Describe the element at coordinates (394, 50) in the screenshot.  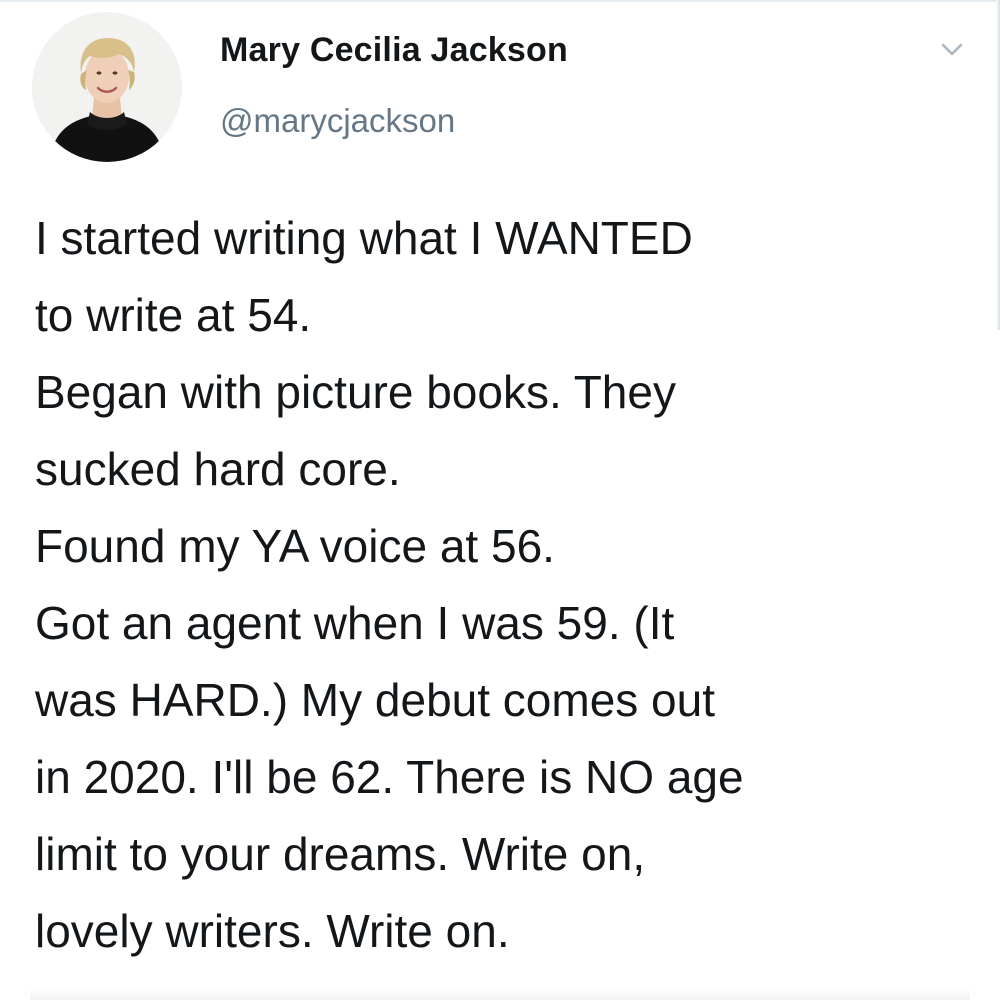
I see `author-display-name: Mary Cecilia Jackson` at that location.